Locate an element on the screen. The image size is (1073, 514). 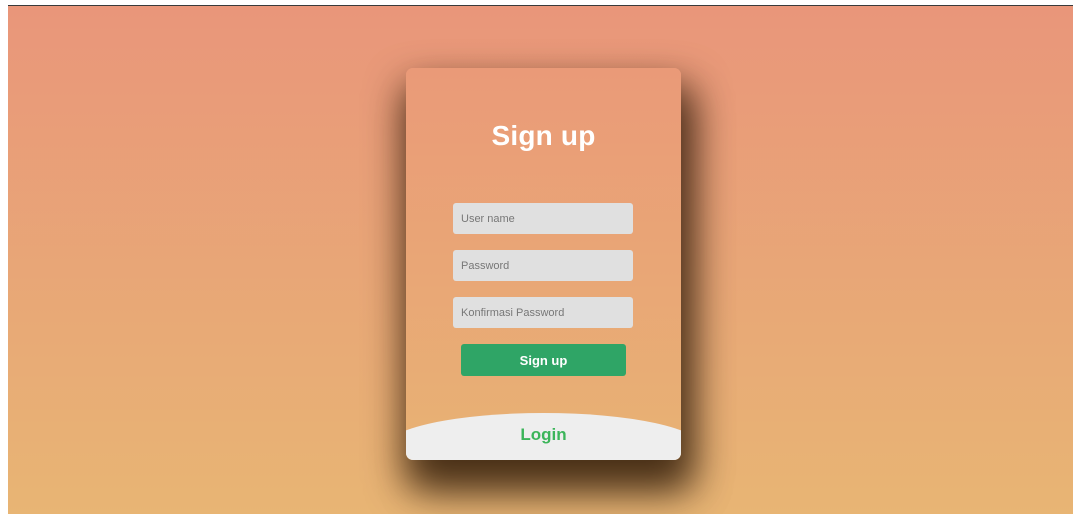
page-title: Sign up is located at coordinates (543, 135).